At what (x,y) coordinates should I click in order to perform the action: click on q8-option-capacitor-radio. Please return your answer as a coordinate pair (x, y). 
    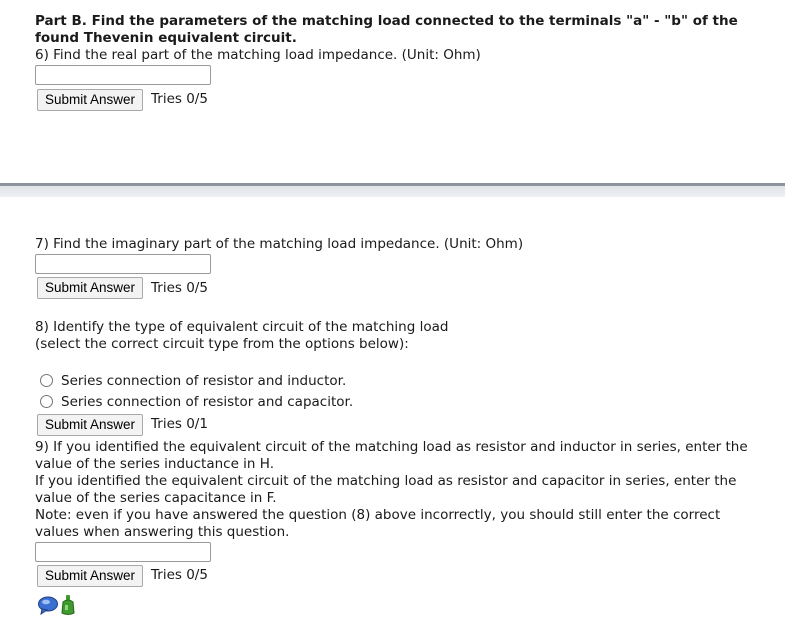
    Looking at the image, I should click on (46, 401).